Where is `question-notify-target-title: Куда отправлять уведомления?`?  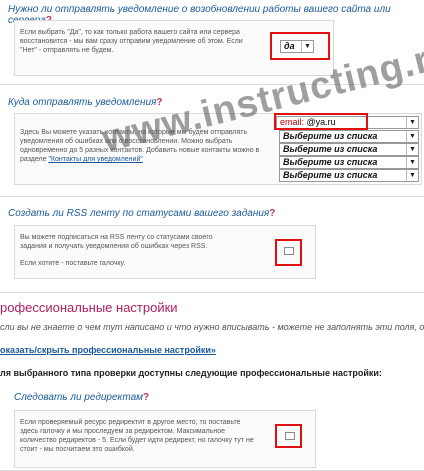 question-notify-target-title: Куда отправлять уведомления? is located at coordinates (85, 102).